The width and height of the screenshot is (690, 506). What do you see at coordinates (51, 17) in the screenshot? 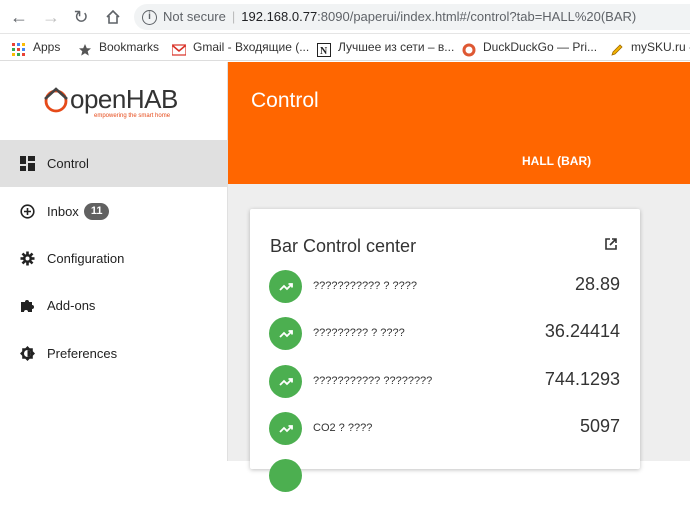
I see `forward-arrow-icon: →` at bounding box center [51, 17].